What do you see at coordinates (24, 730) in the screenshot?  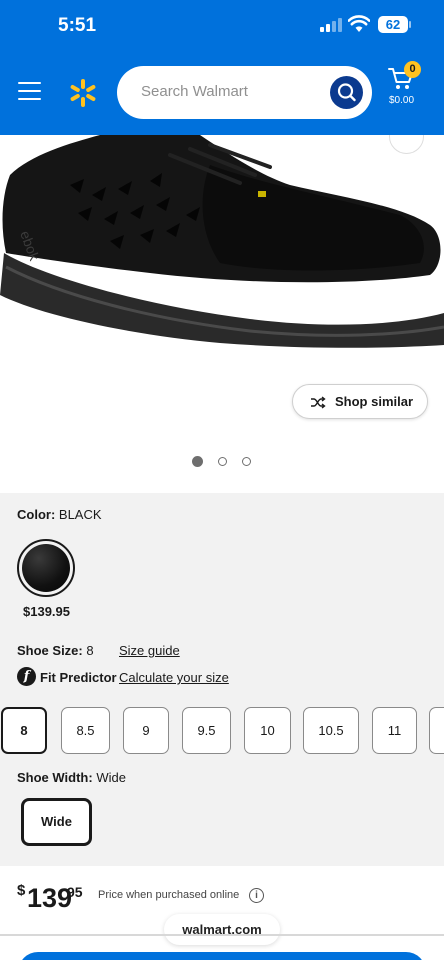 I see `size-option-8: 8` at bounding box center [24, 730].